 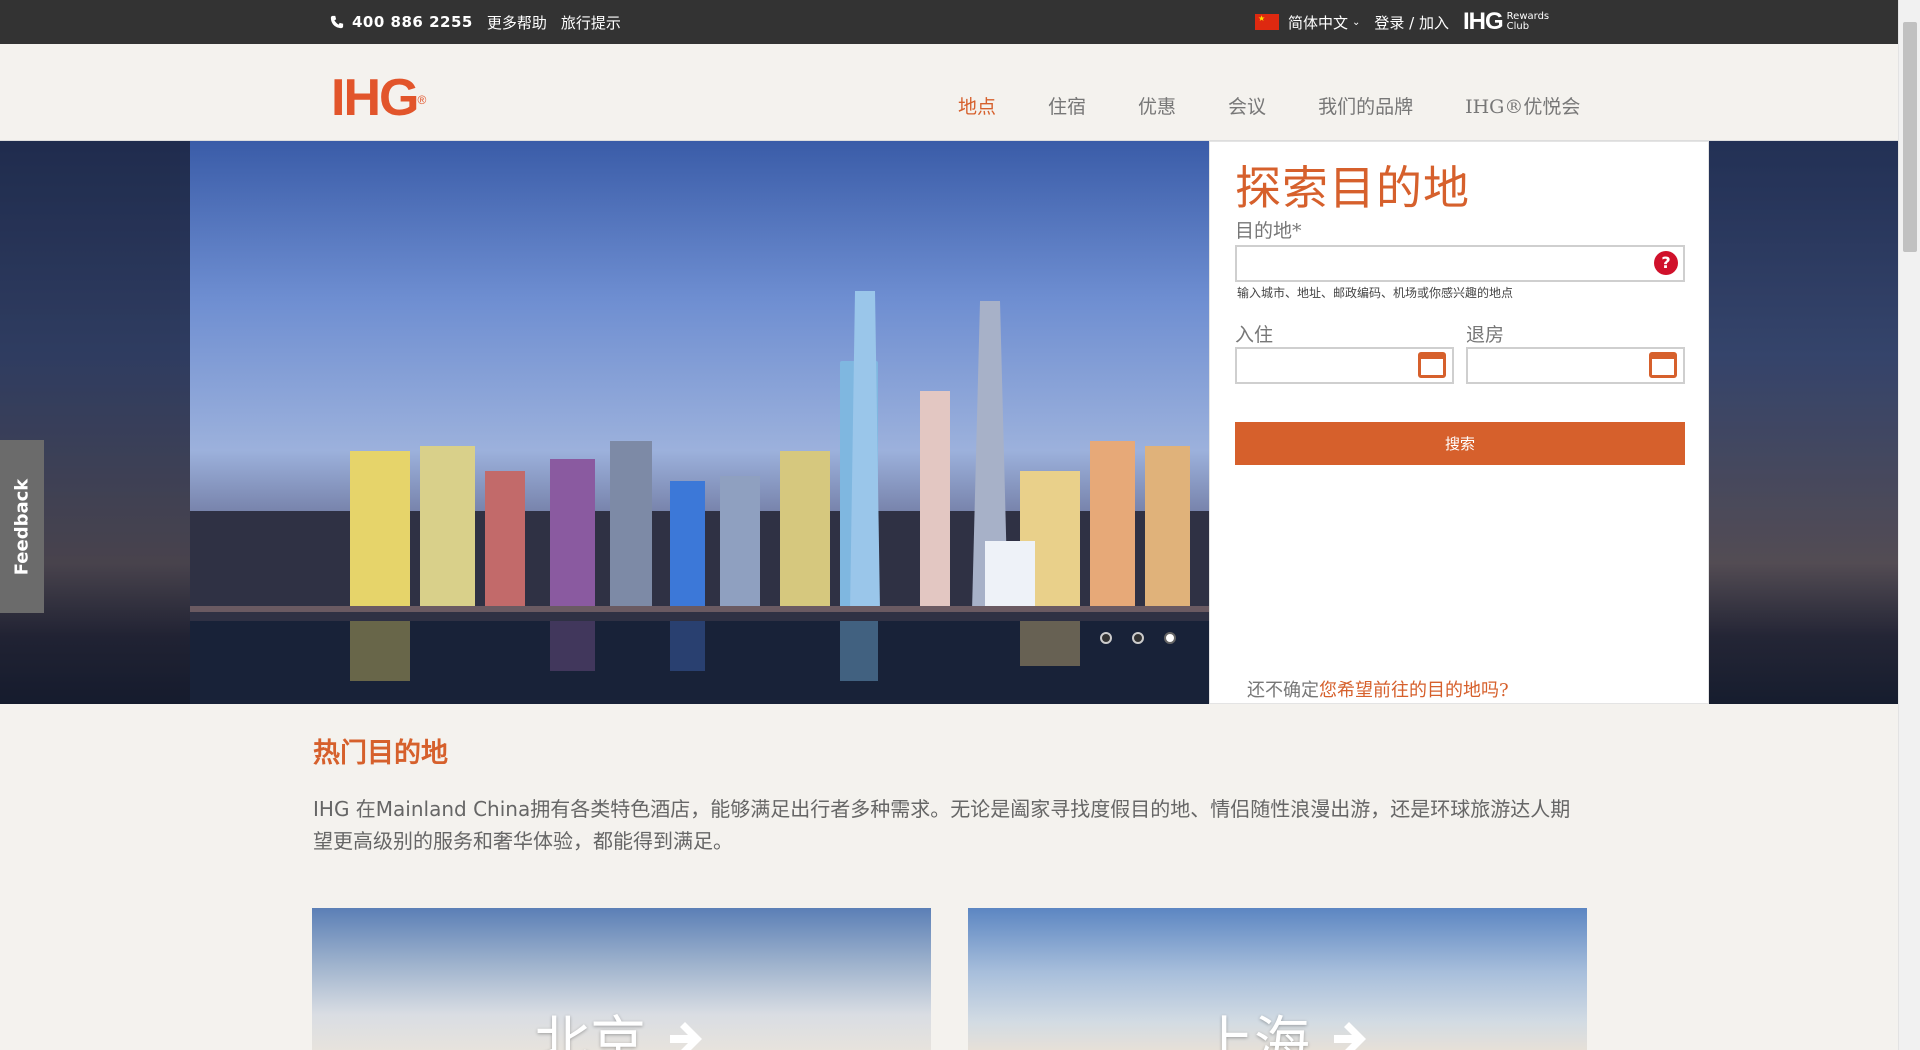 I want to click on city-card-beijing: 北京, so click(x=621, y=979).